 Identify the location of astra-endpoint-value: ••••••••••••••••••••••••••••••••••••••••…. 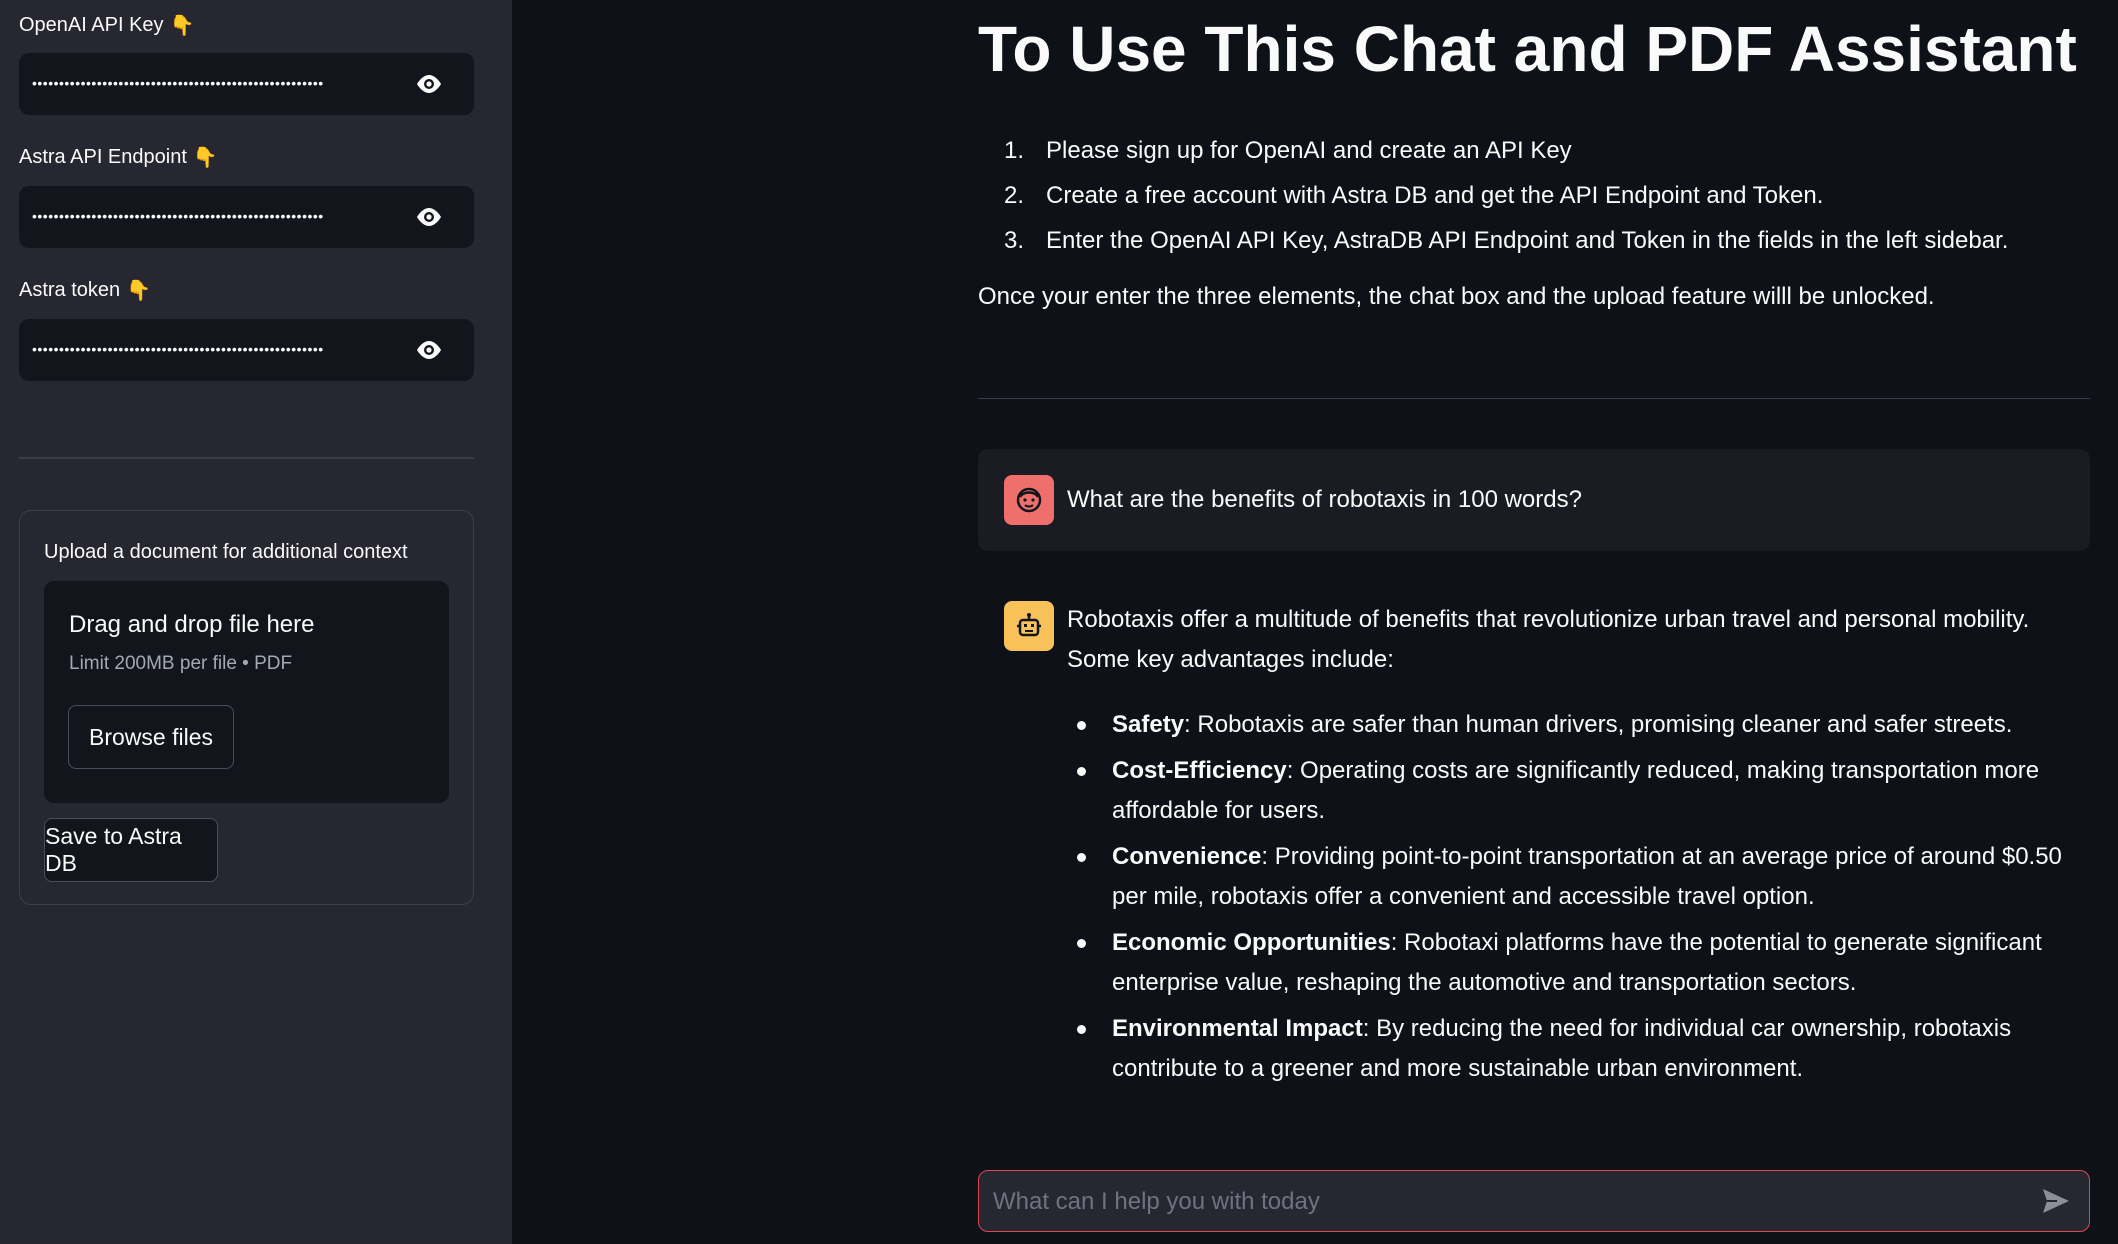
(217, 216).